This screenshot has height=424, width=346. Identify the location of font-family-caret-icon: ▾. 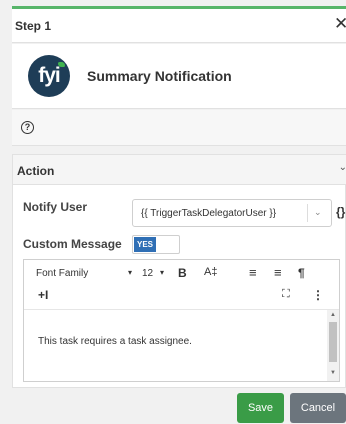
(130, 272).